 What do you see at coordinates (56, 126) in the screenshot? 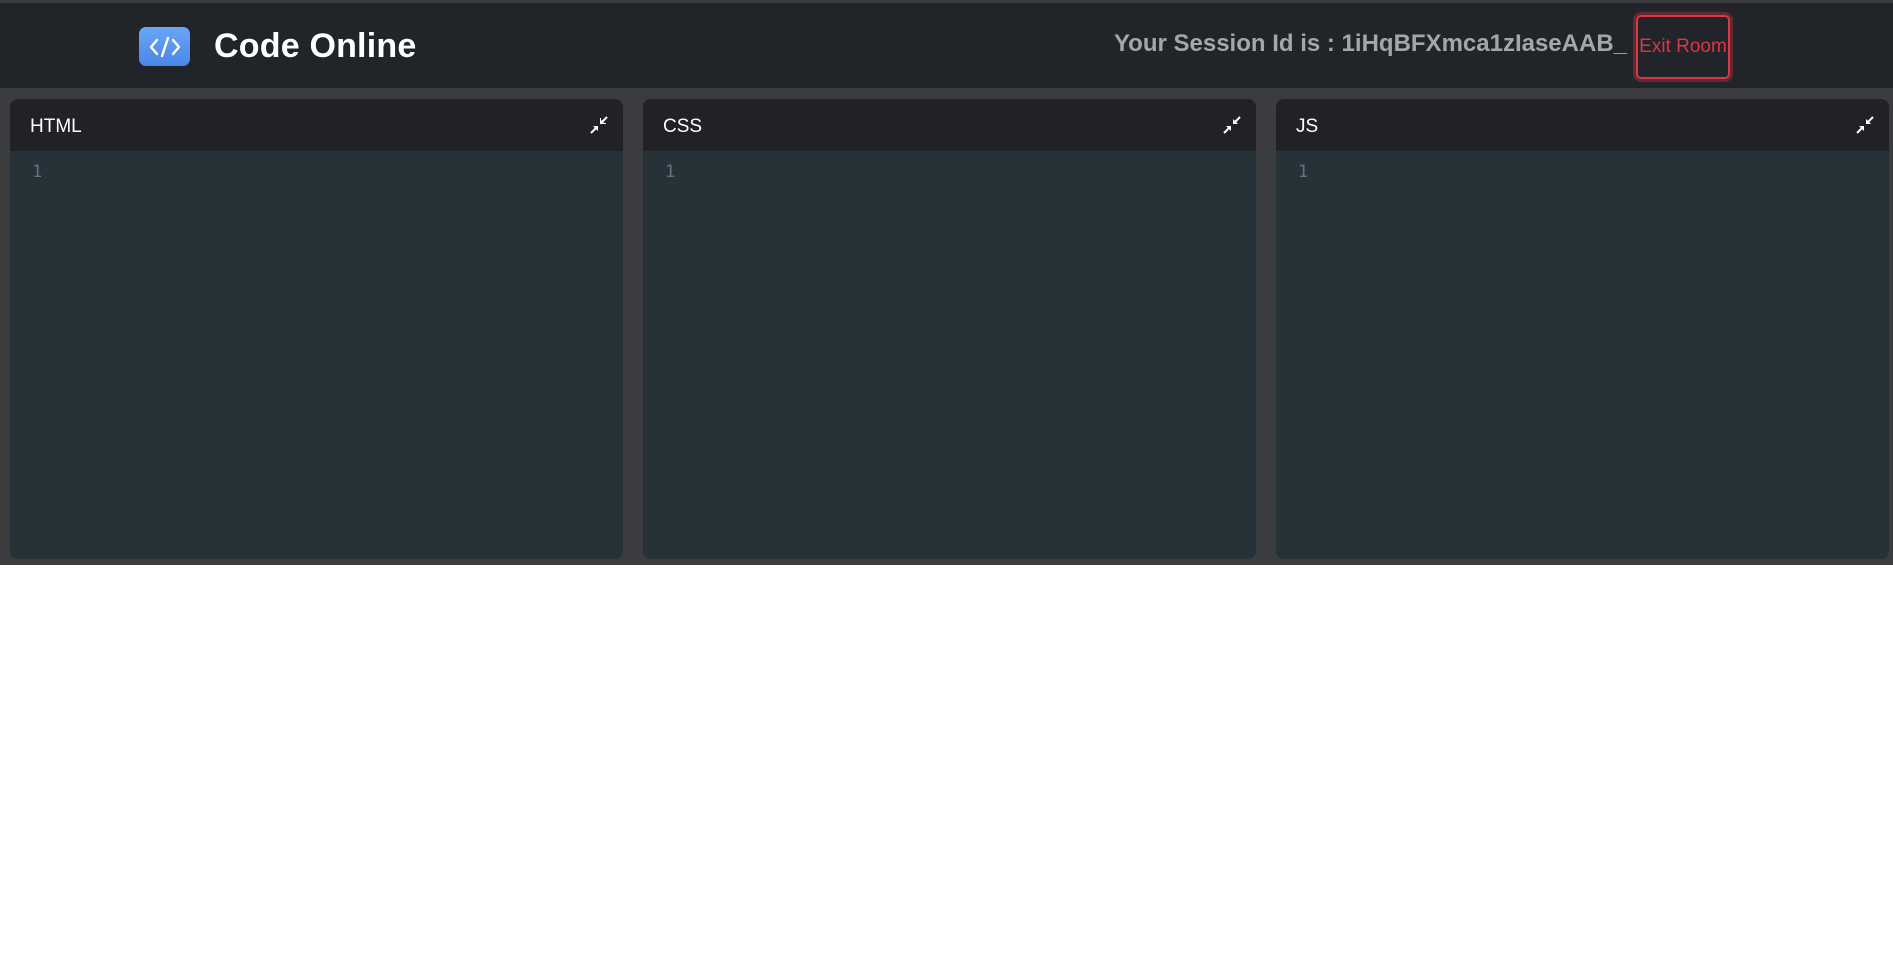
I see `panel-title-html: HTML` at bounding box center [56, 126].